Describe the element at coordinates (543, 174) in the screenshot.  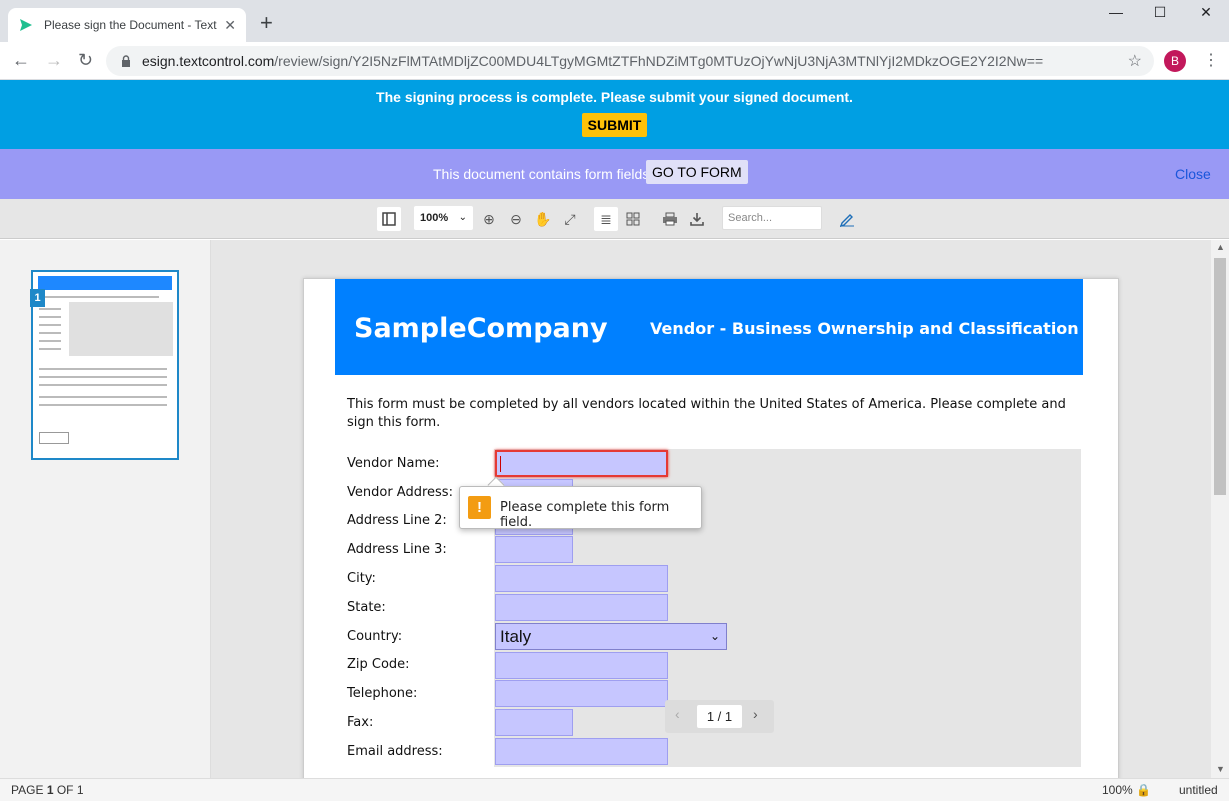
I see `form-fields-message: This document contains form fields.` at that location.